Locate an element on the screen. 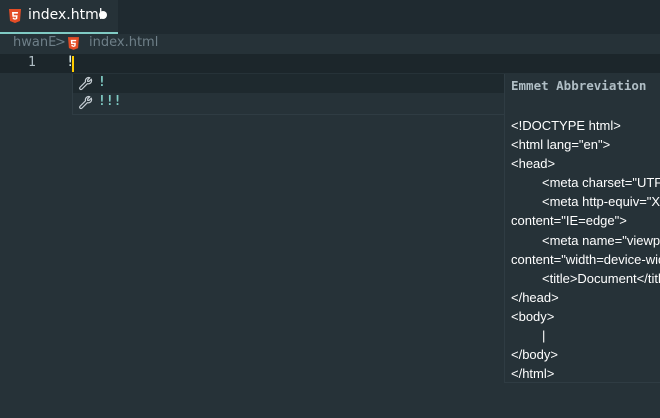  snippet-line: <head> is located at coordinates (533, 164).